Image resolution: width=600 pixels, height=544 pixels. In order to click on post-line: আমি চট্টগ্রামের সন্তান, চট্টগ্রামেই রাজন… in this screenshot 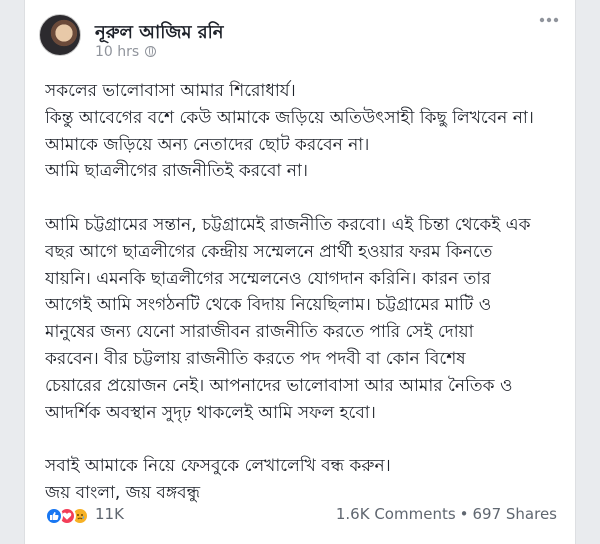, I will do `click(288, 224)`.